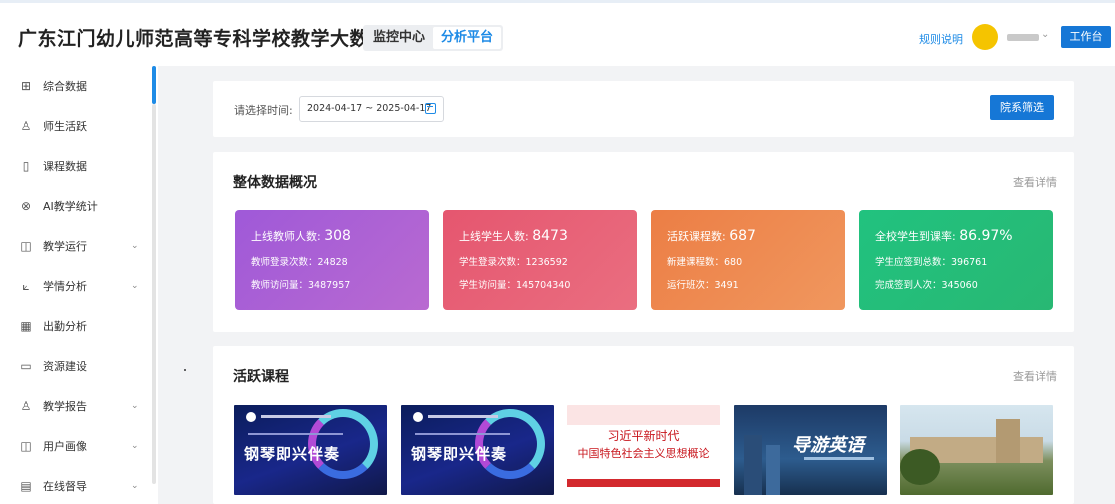  I want to click on sidebar-scrollbar-track, so click(154, 294).